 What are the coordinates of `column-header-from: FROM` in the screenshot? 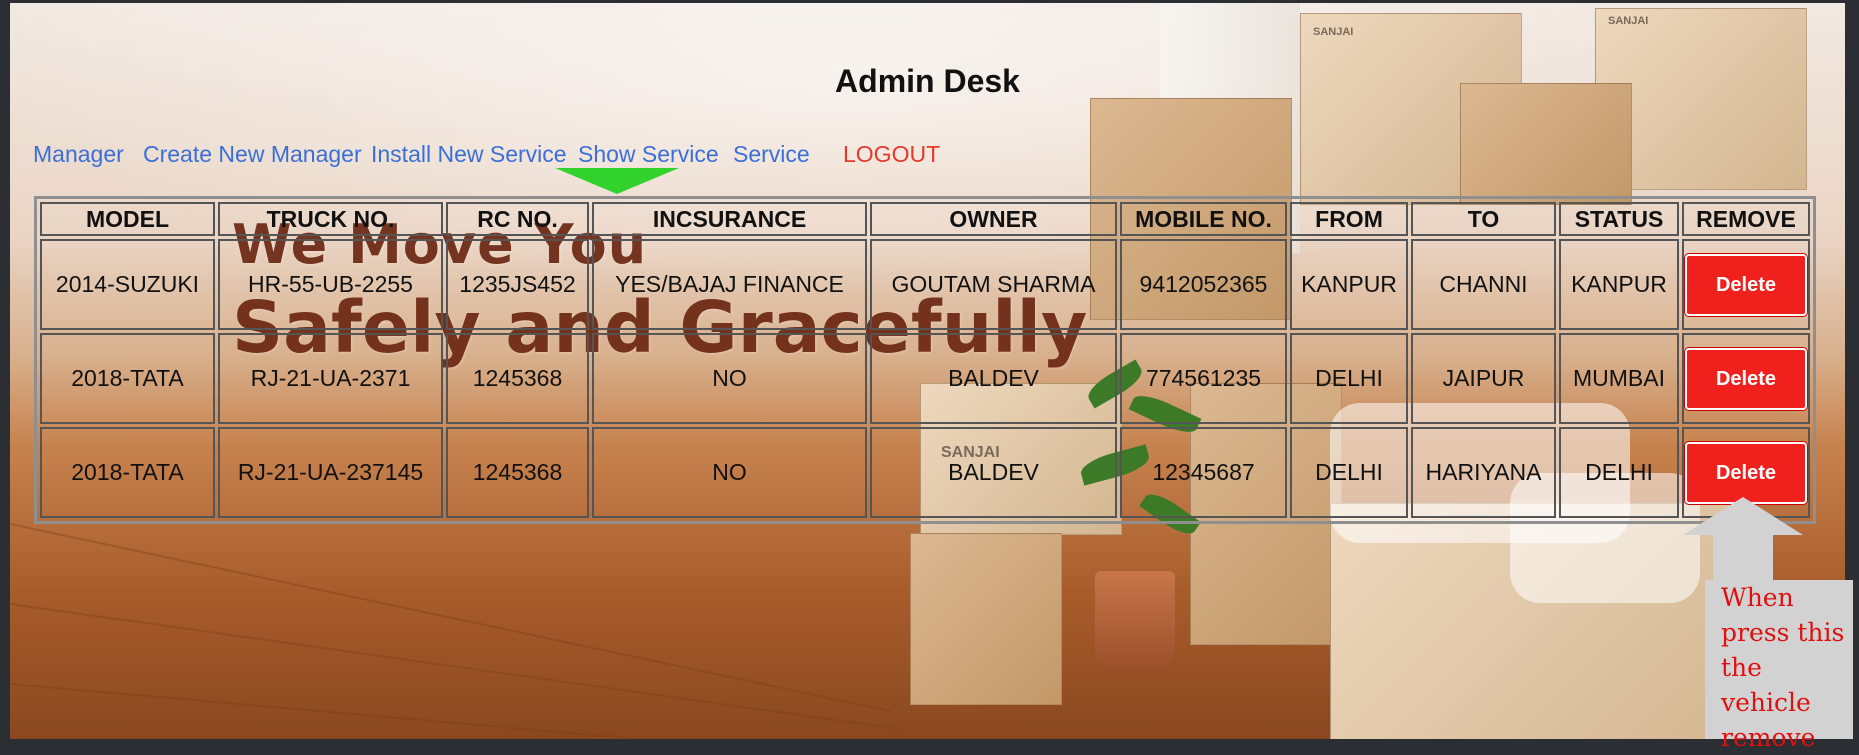 It's located at (1349, 219).